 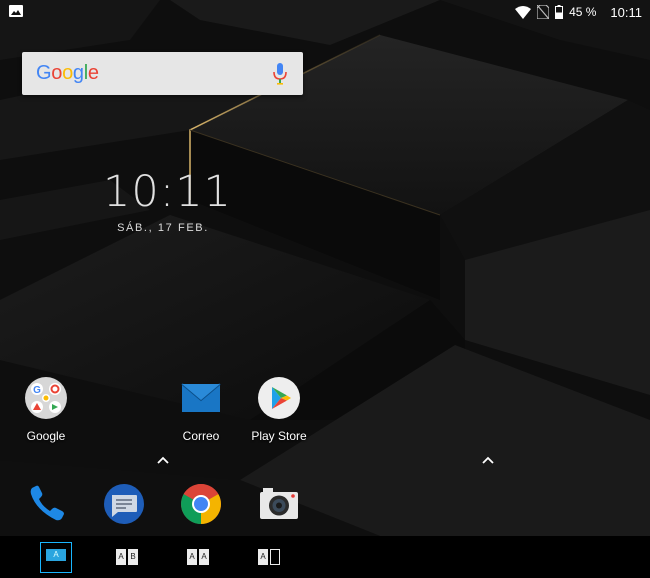 I want to click on play-store-icon, so click(x=279, y=398).